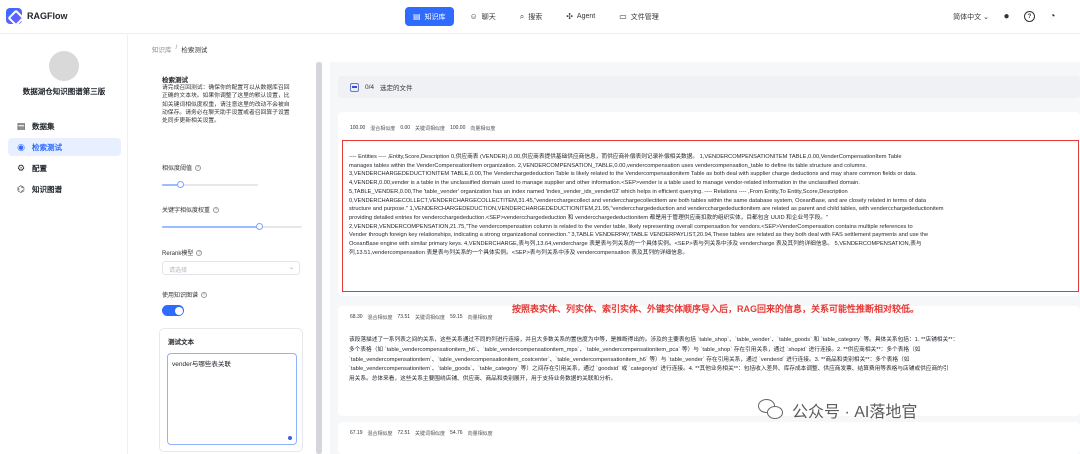 The width and height of the screenshot is (1080, 454). What do you see at coordinates (709, 87) in the screenshot?
I see `selected-files-bar: 0/4 选定的文件` at bounding box center [709, 87].